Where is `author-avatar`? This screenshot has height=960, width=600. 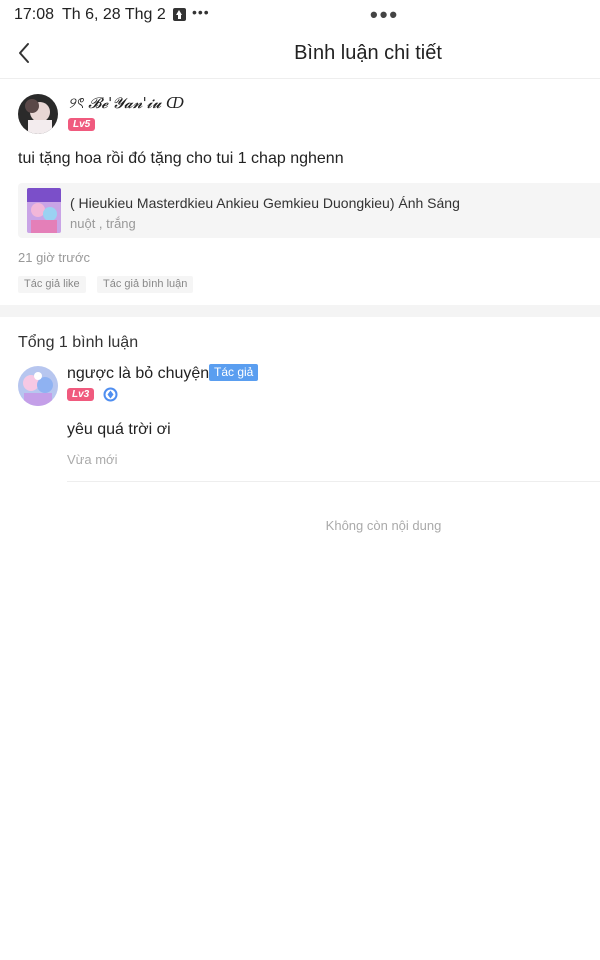 author-avatar is located at coordinates (38, 114).